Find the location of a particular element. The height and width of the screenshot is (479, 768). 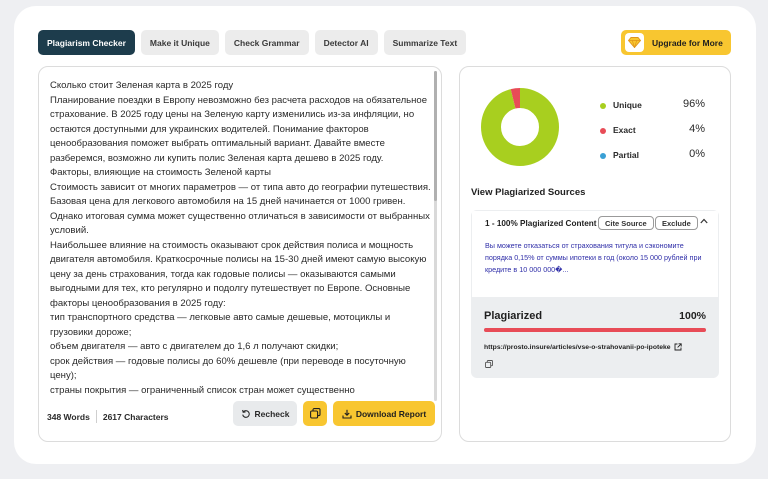

tab-detector-ai: Detector AI is located at coordinates (346, 42).